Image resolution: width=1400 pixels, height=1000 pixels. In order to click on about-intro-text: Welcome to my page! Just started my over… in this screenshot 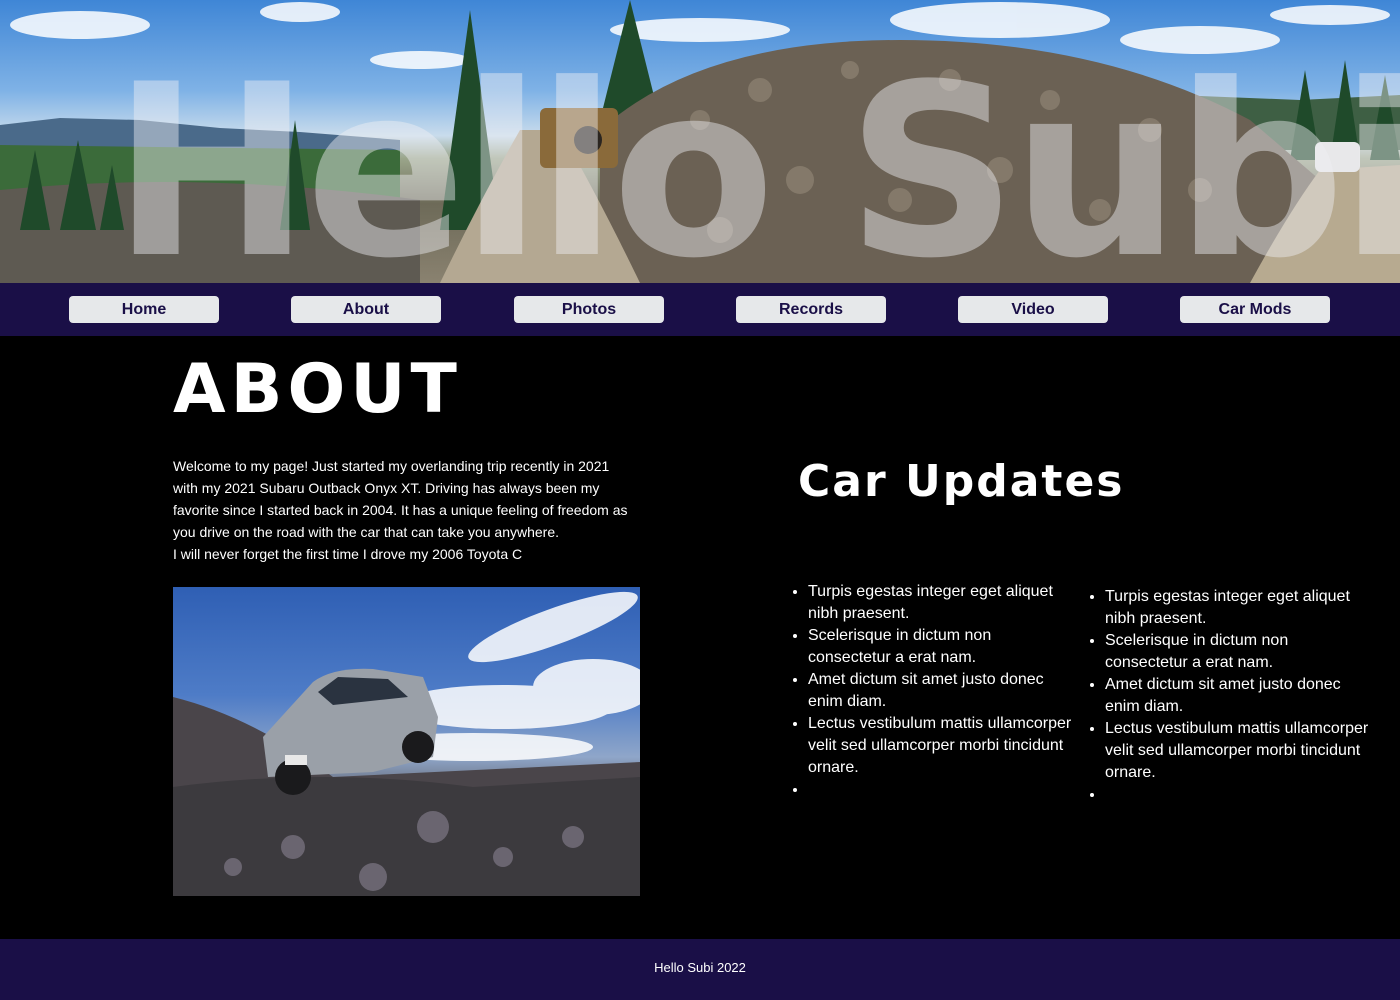, I will do `click(403, 510)`.